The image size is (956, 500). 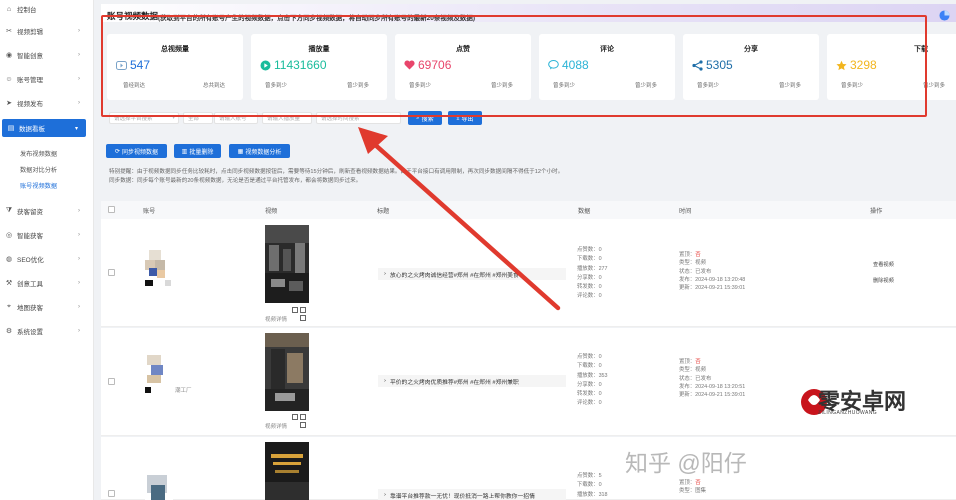 I want to click on stat-number: 5305, so click(x=719, y=65).